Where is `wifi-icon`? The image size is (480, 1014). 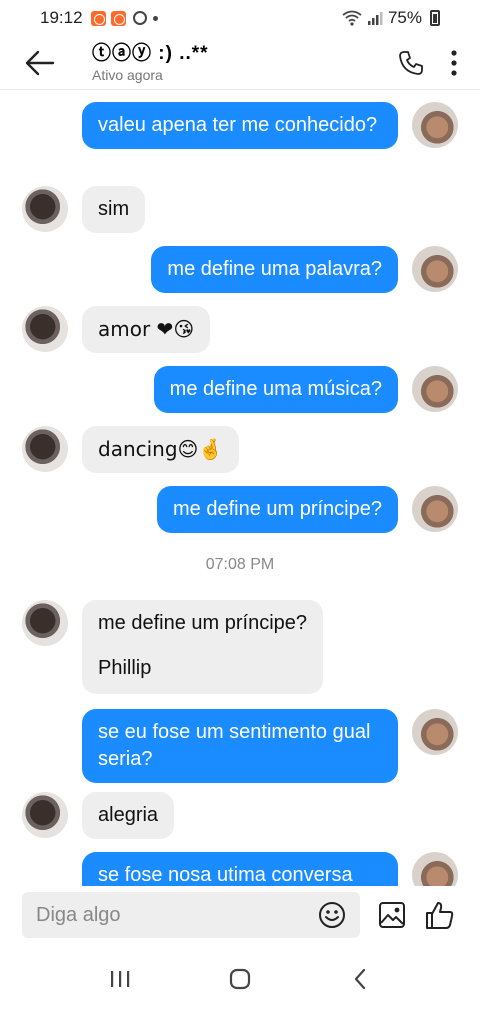 wifi-icon is located at coordinates (352, 18).